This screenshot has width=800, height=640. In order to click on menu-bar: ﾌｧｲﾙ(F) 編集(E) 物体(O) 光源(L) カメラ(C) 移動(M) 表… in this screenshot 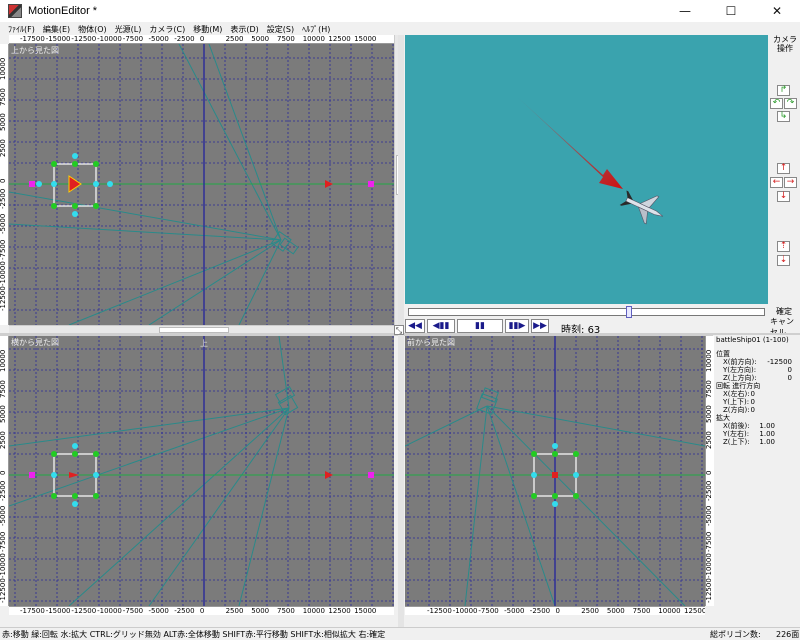, I will do `click(400, 29)`.